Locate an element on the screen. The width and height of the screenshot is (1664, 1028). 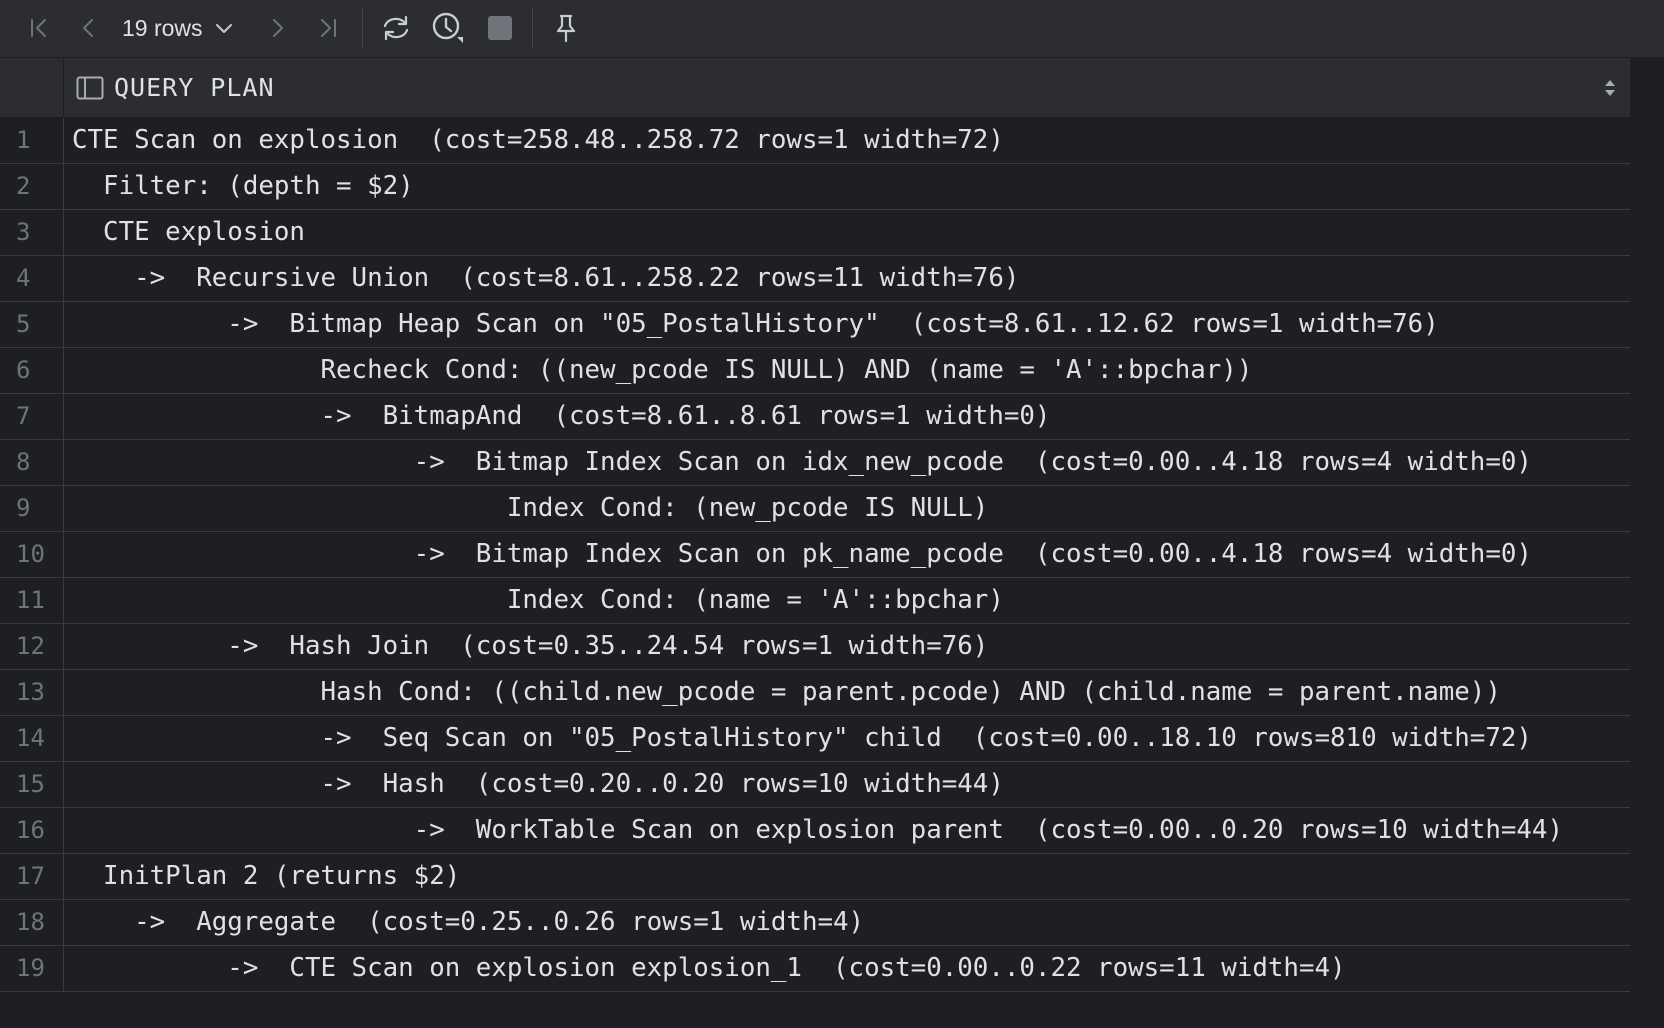
query-plan-cell: Index Cond: (name = 'A'::bpchar) is located at coordinates (847, 600).